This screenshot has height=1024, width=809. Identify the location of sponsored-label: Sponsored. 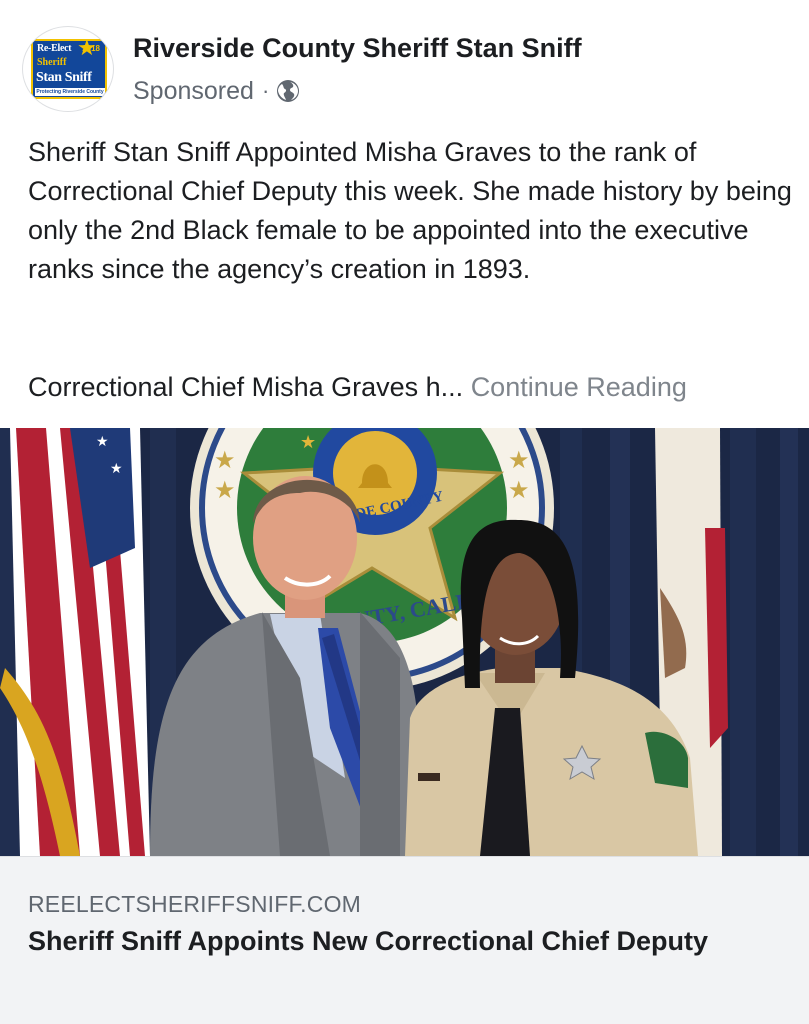
(193, 91).